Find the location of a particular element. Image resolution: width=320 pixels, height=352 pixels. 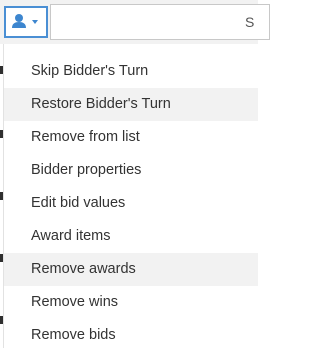

menu-item-remove-from-list: Remove from list is located at coordinates (131, 137).